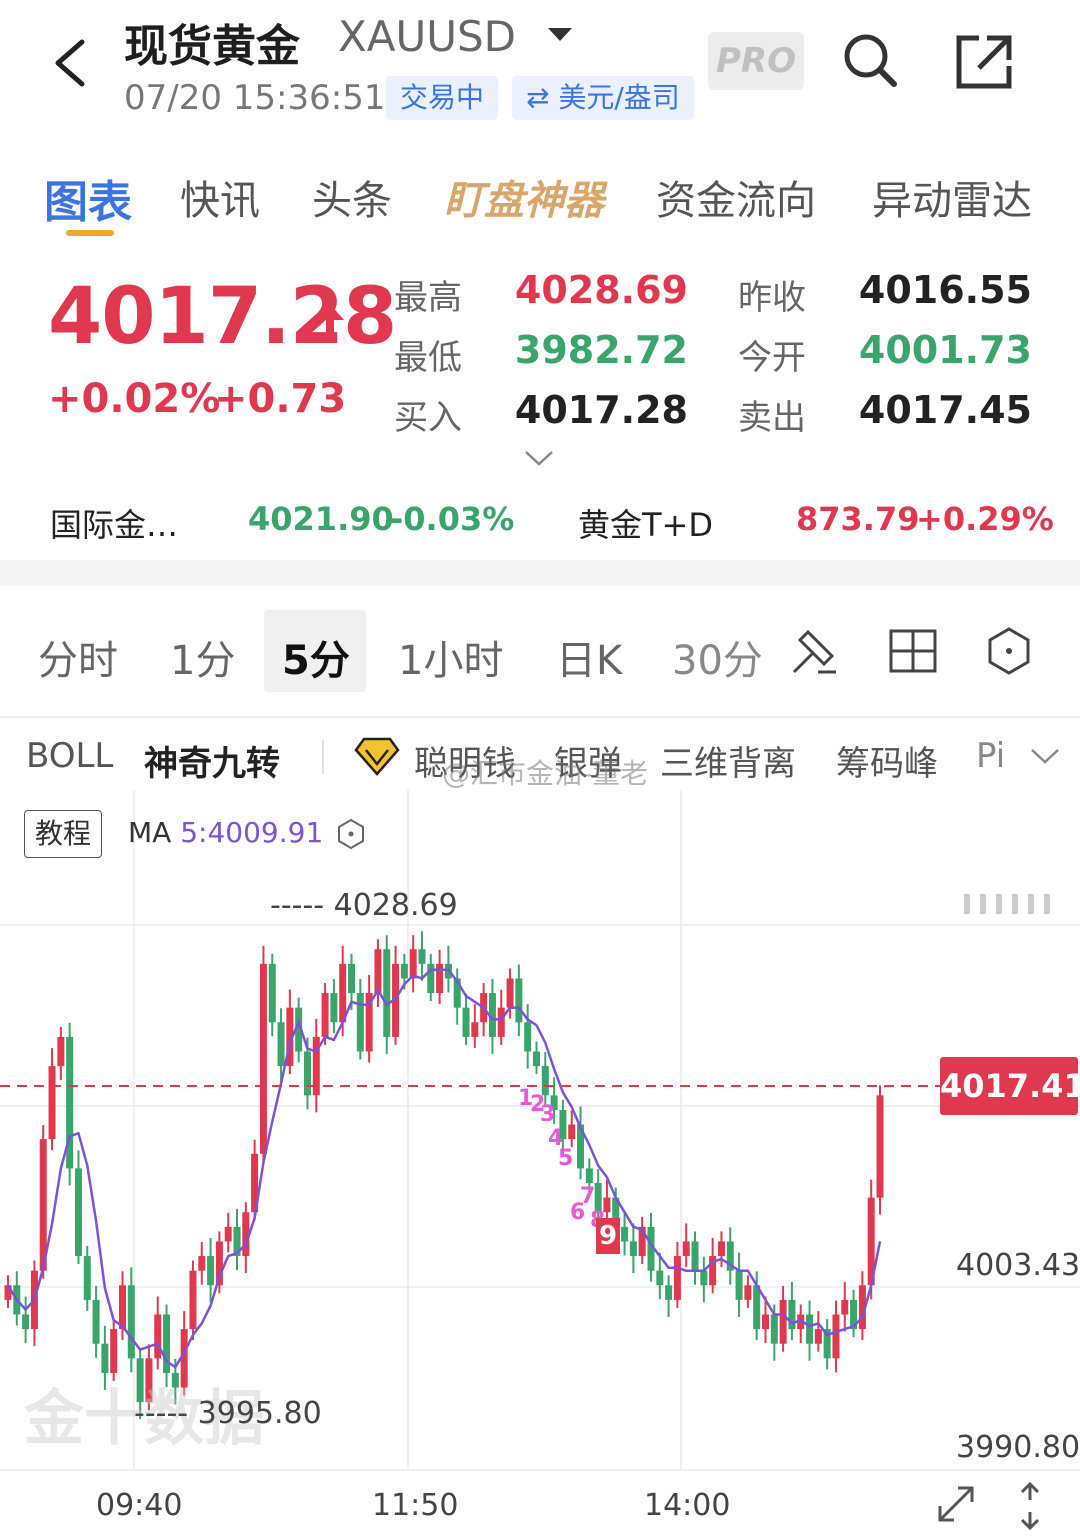 This screenshot has width=1080, height=1539. Describe the element at coordinates (1030, 1506) in the screenshot. I see `vertical-scale-icon` at that location.